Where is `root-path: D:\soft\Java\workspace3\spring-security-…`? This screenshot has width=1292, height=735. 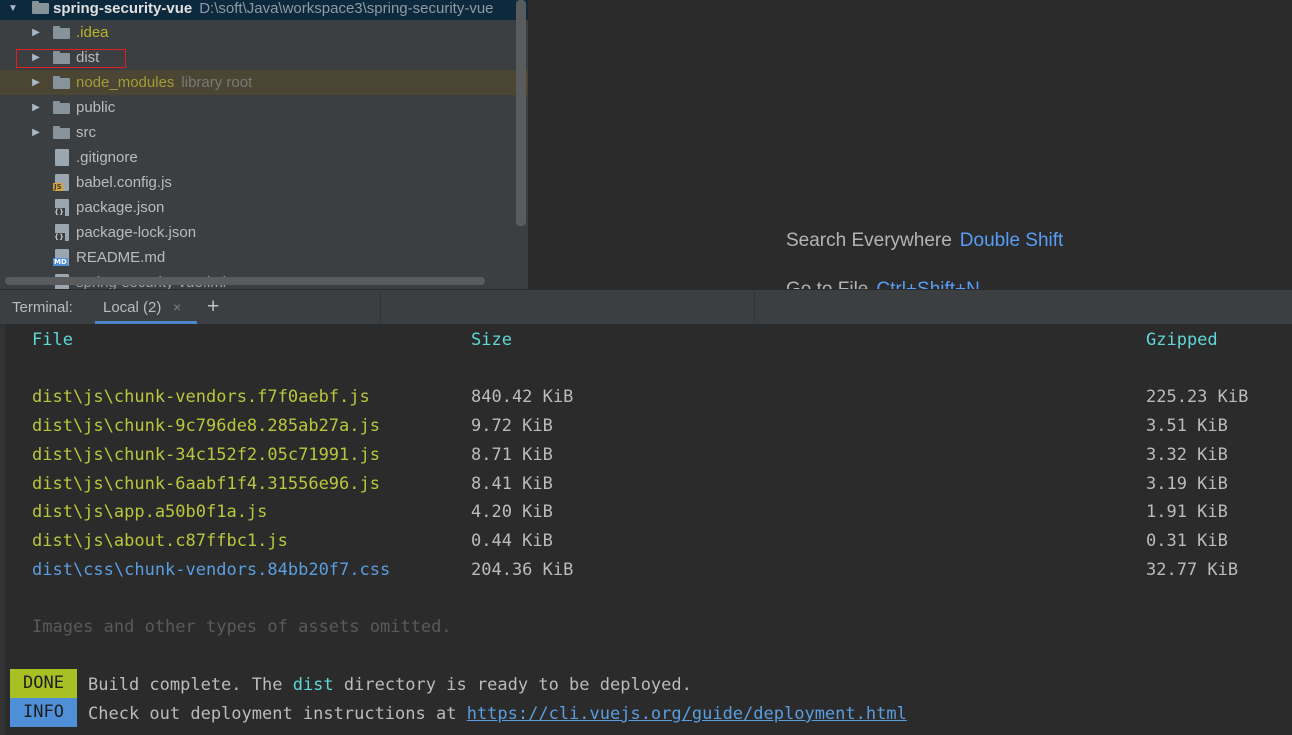 root-path: D:\soft\Java\workspace3\spring-security-… is located at coordinates (346, 8).